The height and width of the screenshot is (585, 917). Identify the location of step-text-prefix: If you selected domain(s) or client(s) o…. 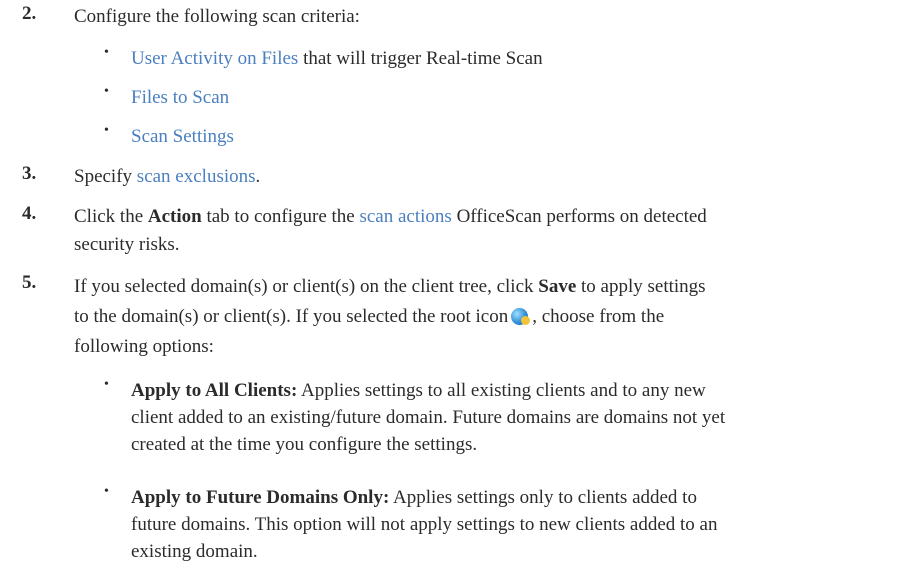
(306, 286).